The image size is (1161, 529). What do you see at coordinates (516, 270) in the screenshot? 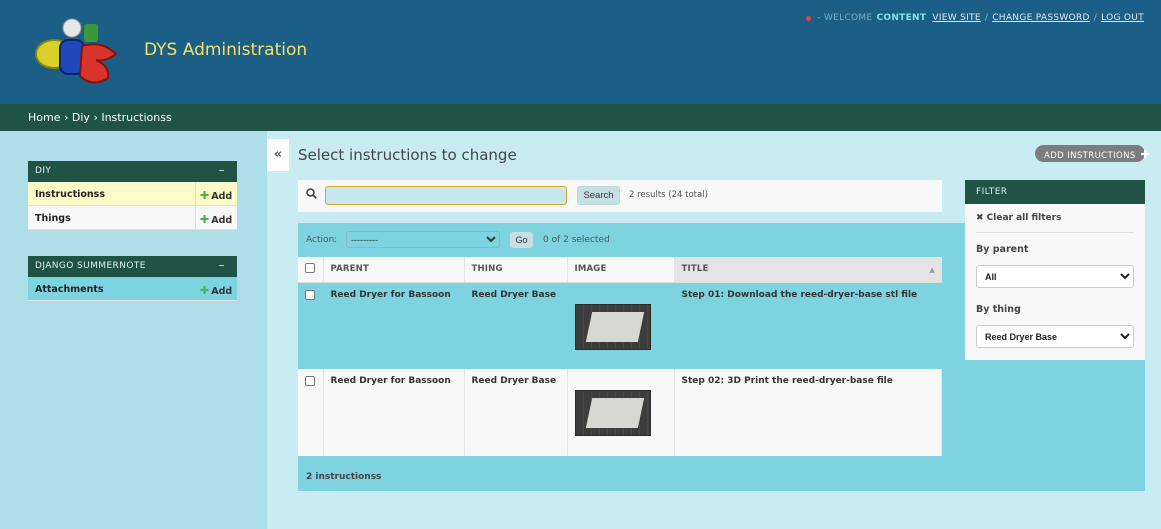
I see `column-header-thing: THING` at bounding box center [516, 270].